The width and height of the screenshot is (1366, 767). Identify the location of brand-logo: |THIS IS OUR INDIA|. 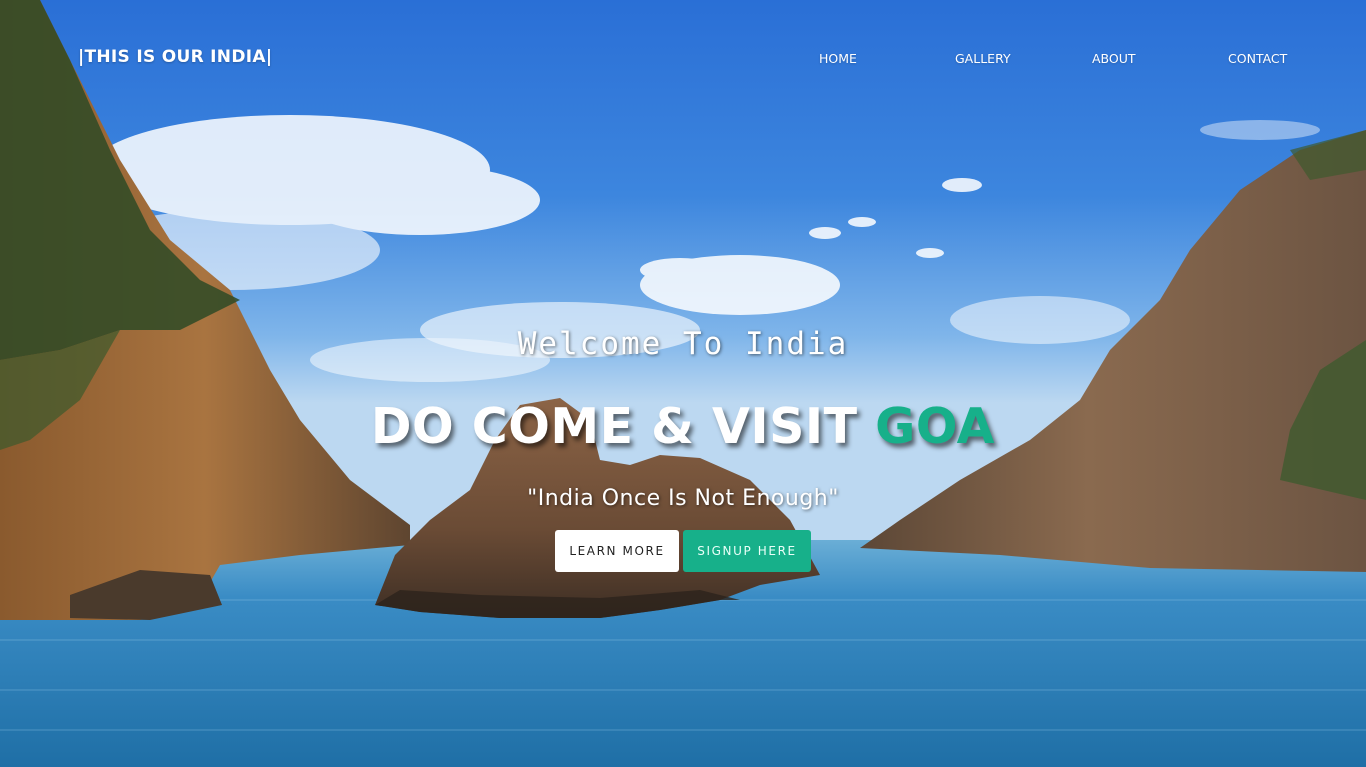
(175, 57).